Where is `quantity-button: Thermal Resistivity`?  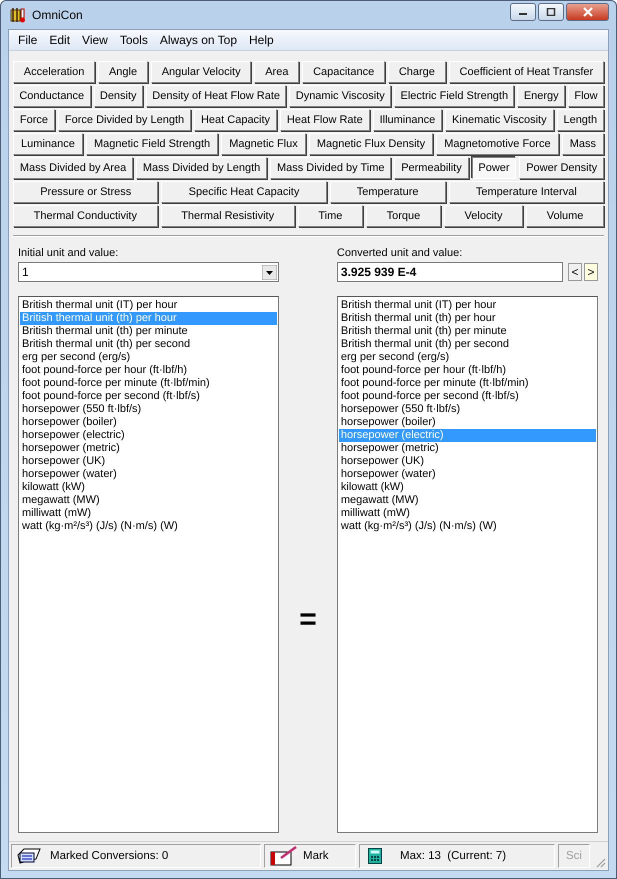
quantity-button: Thermal Resistivity is located at coordinates (227, 216).